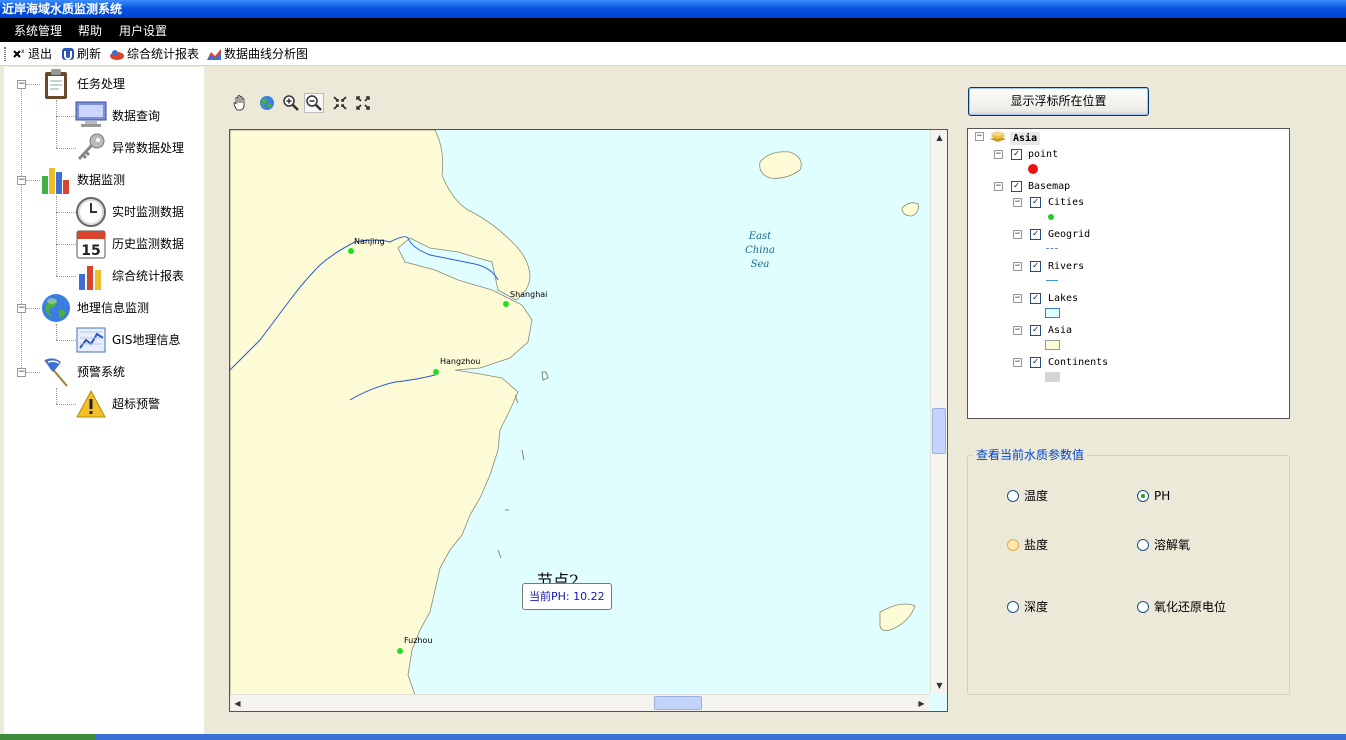  What do you see at coordinates (267, 103) in the screenshot?
I see `full-extent-globe-icon` at bounding box center [267, 103].